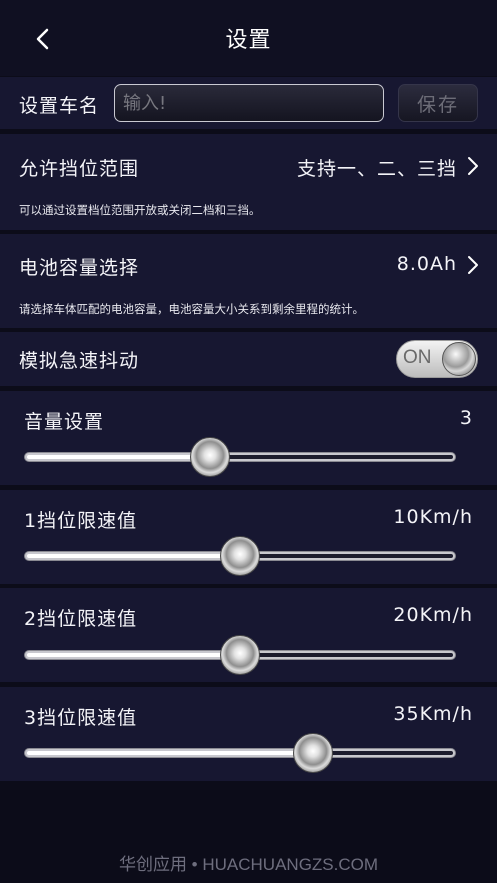 The image size is (497, 883). I want to click on gear3-speed-slider-thumb, so click(312, 753).